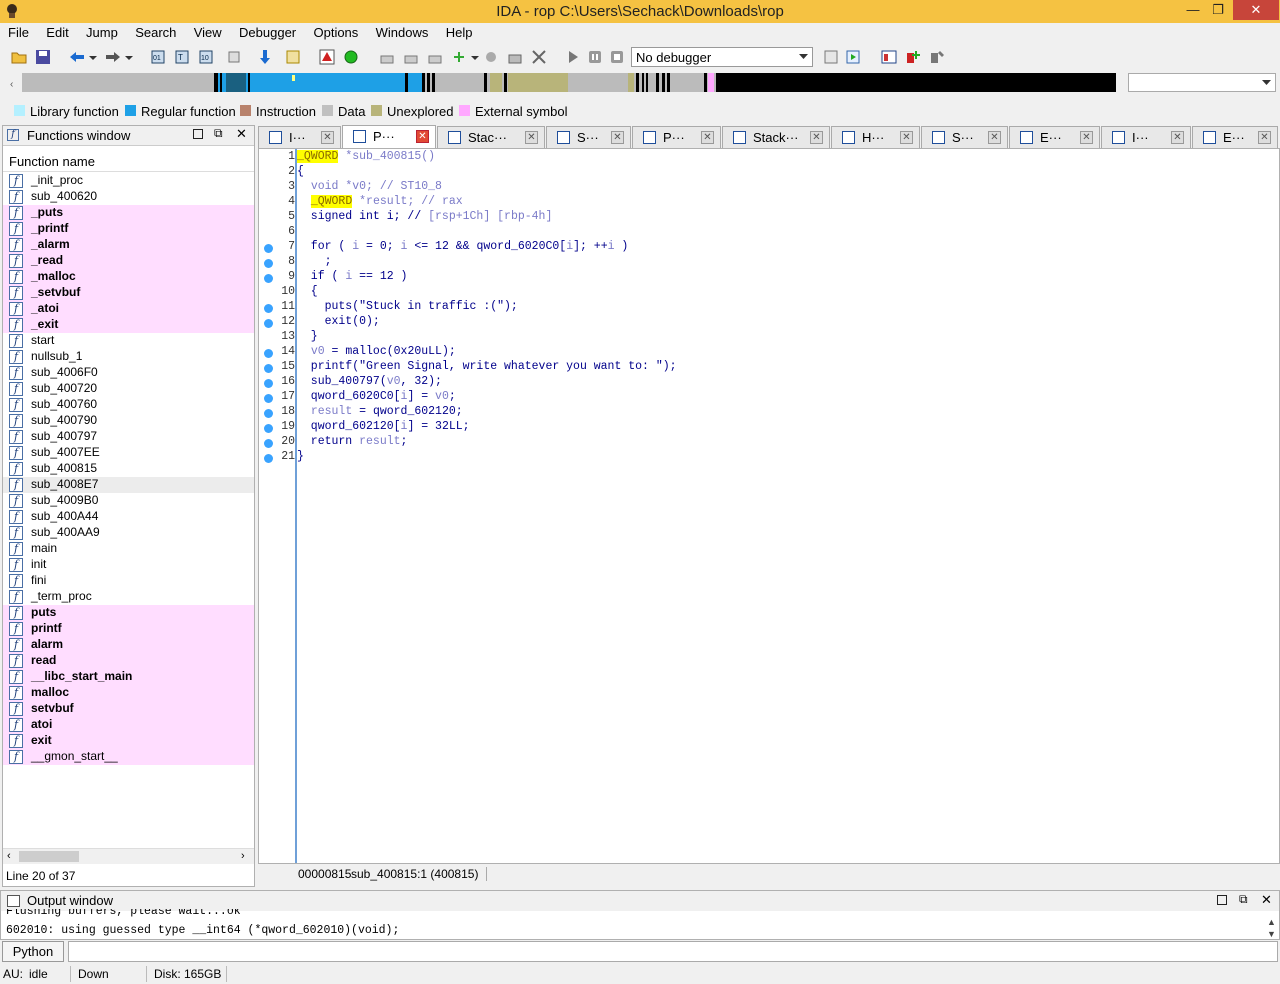  What do you see at coordinates (19, 57) in the screenshot?
I see `open-folder-icon` at bounding box center [19, 57].